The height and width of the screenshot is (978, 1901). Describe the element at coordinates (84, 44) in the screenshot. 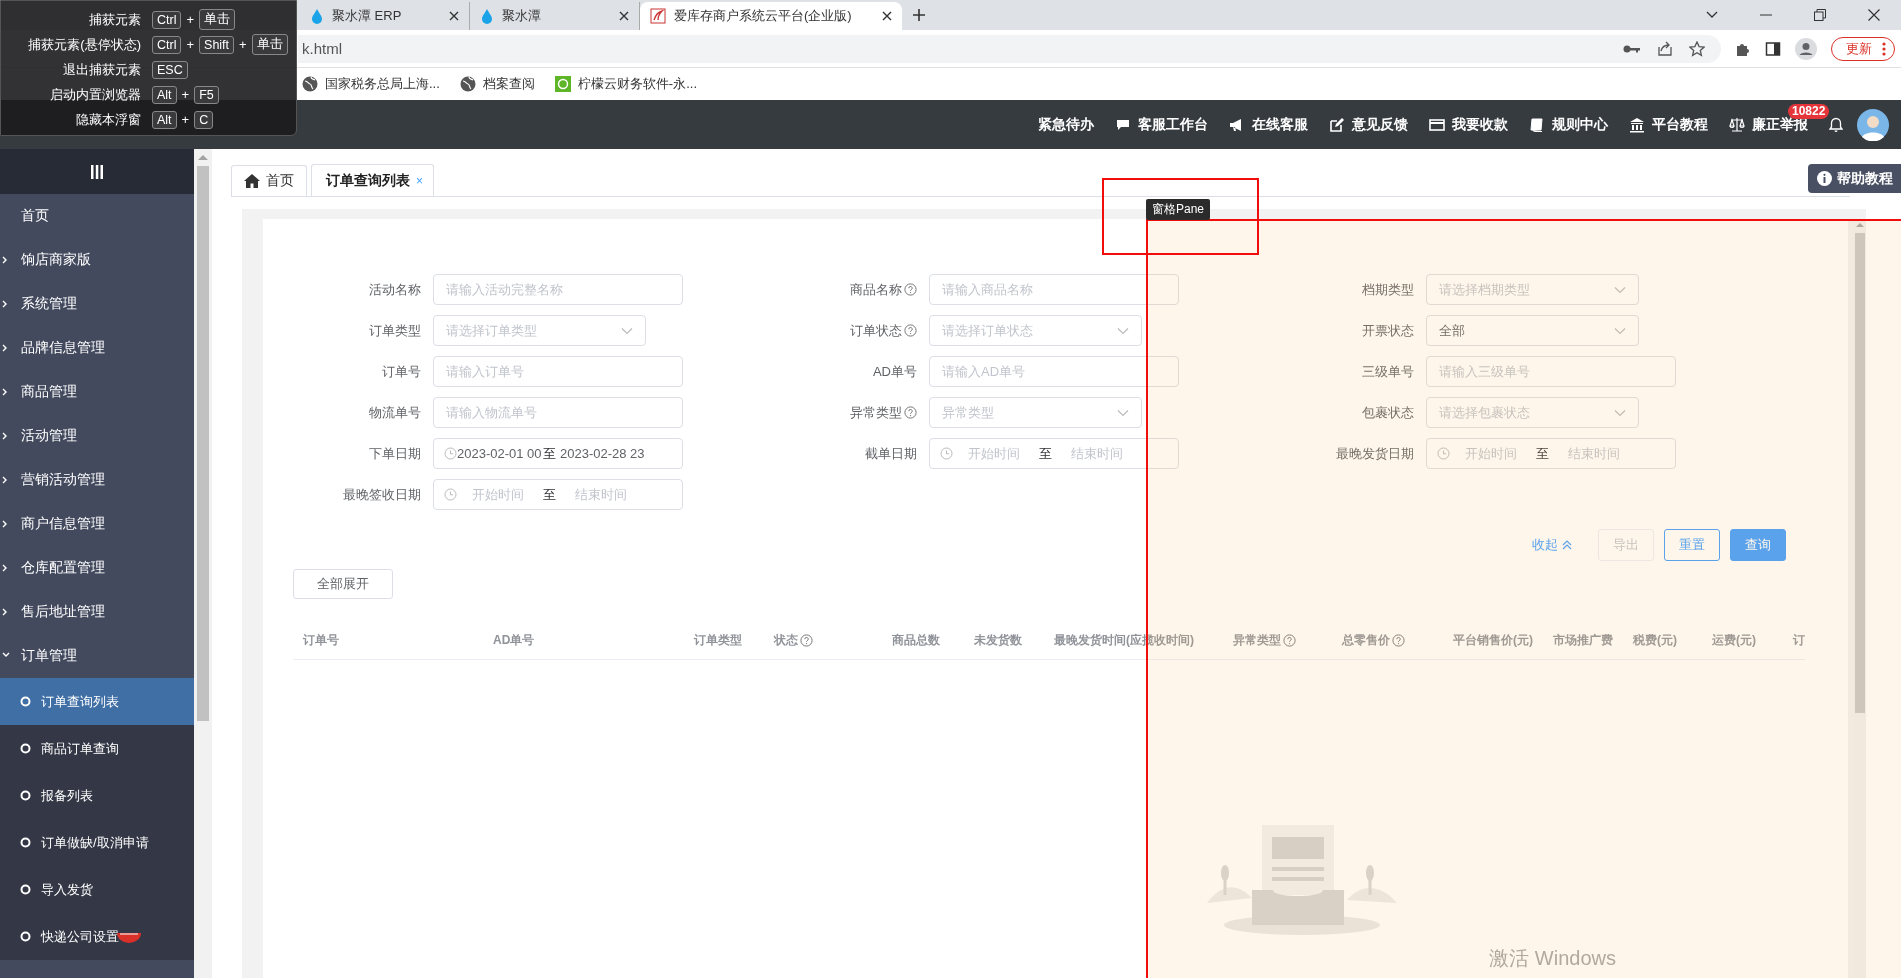

I see `shortcut-label: 捕获元素(悬停状态)` at that location.